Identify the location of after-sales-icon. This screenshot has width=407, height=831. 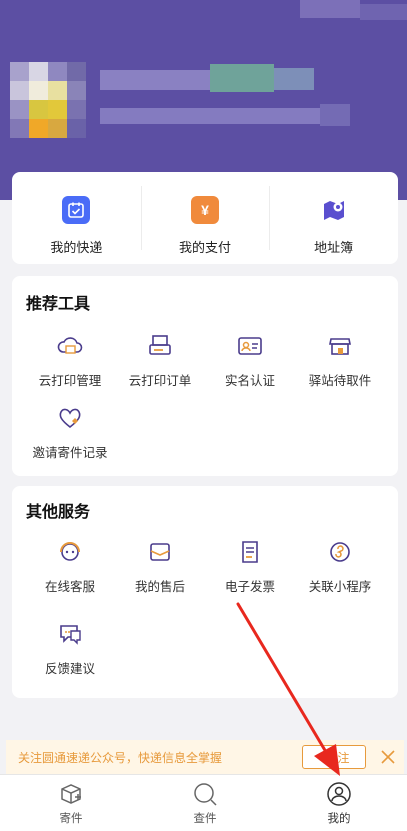
(160, 552).